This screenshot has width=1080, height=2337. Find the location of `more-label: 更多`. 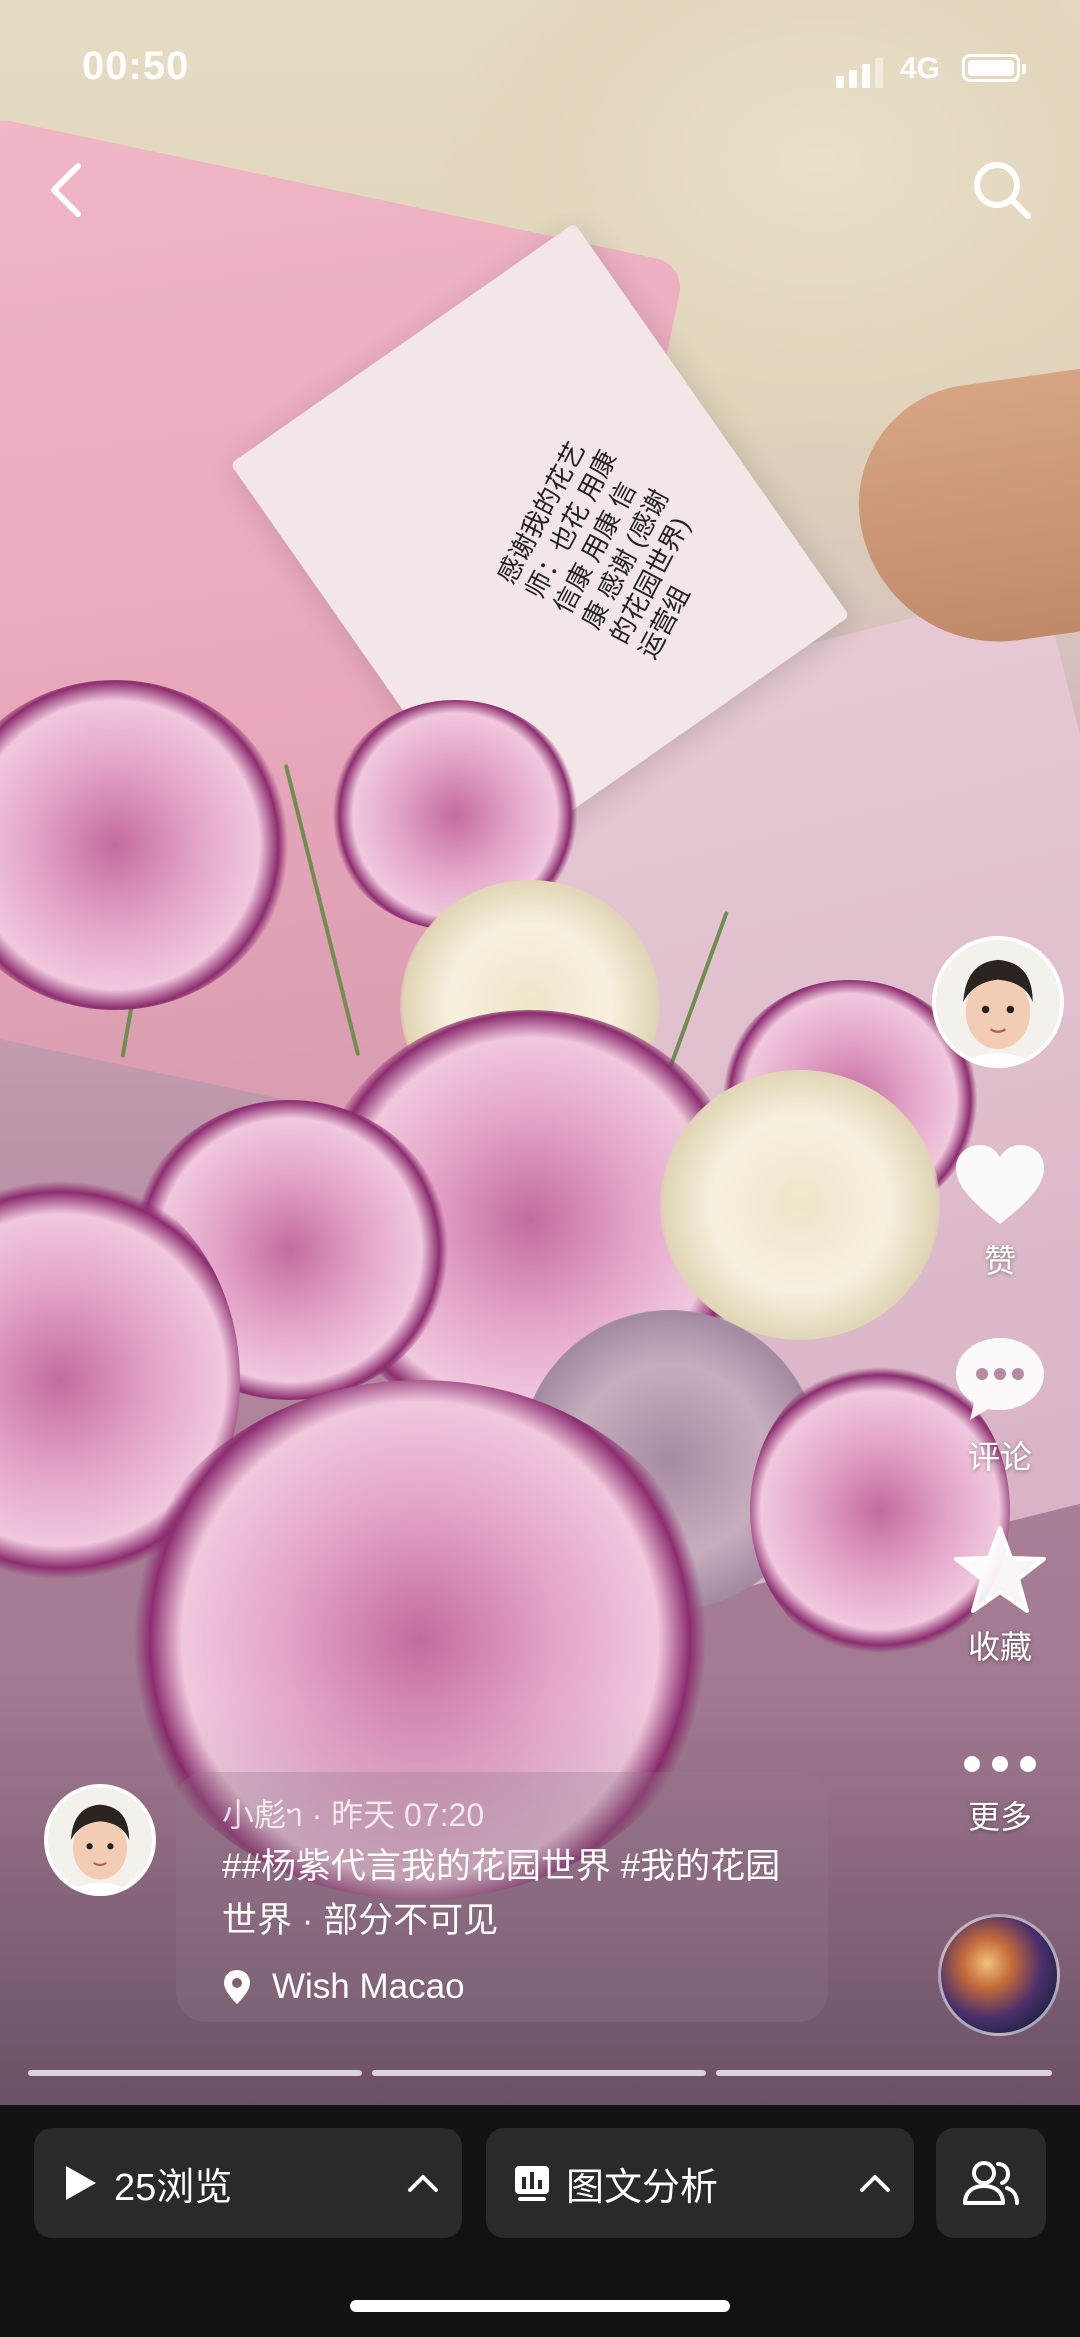

more-label: 更多 is located at coordinates (999, 1817).